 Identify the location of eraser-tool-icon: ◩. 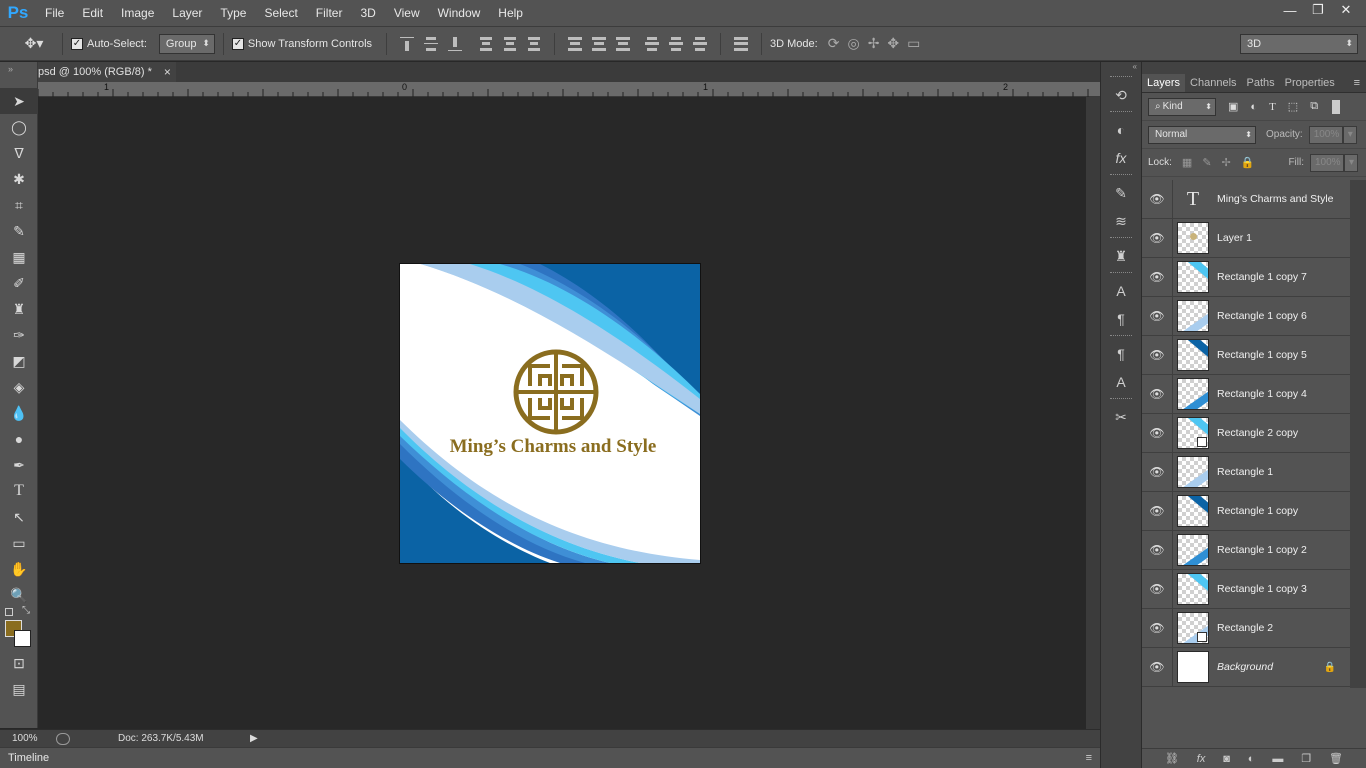
(19, 361).